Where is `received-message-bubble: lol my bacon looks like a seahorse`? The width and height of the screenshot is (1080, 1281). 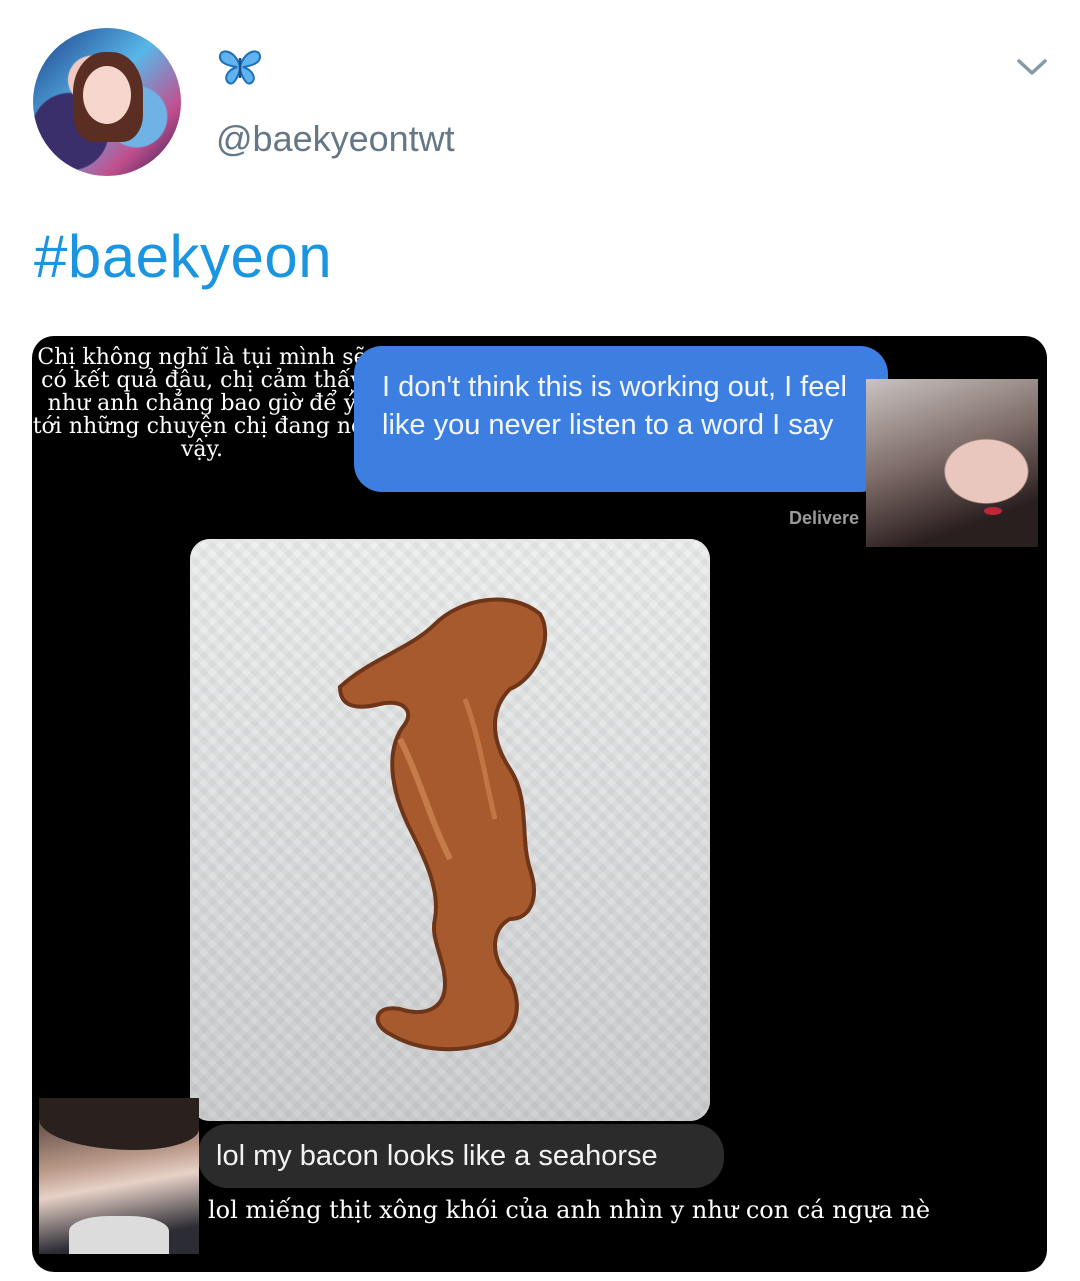 received-message-bubble: lol my bacon looks like a seahorse is located at coordinates (461, 1156).